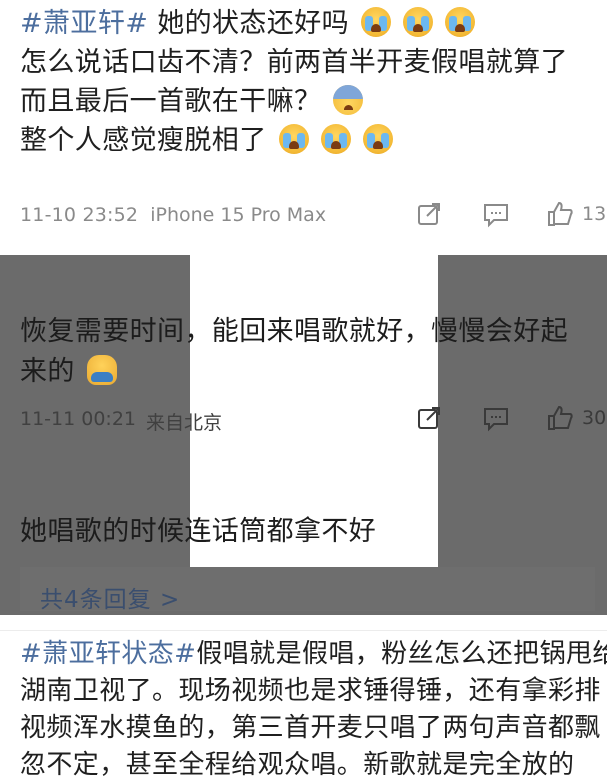  I want to click on view-replies-link: 共4条回复 >, so click(110, 597).